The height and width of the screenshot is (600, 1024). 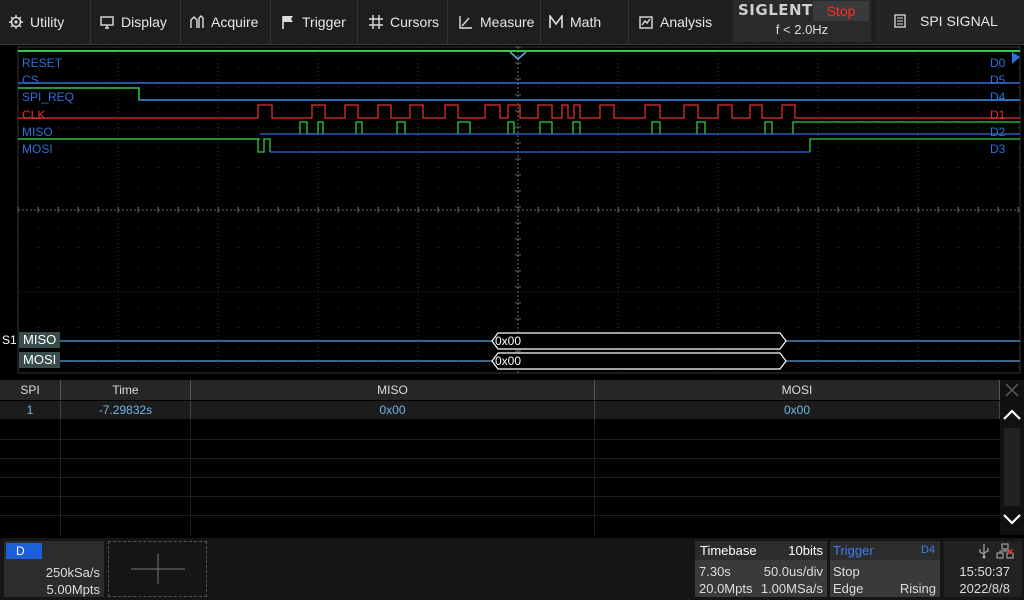 What do you see at coordinates (841, 11) in the screenshot?
I see `run-state-badge: Stop` at bounding box center [841, 11].